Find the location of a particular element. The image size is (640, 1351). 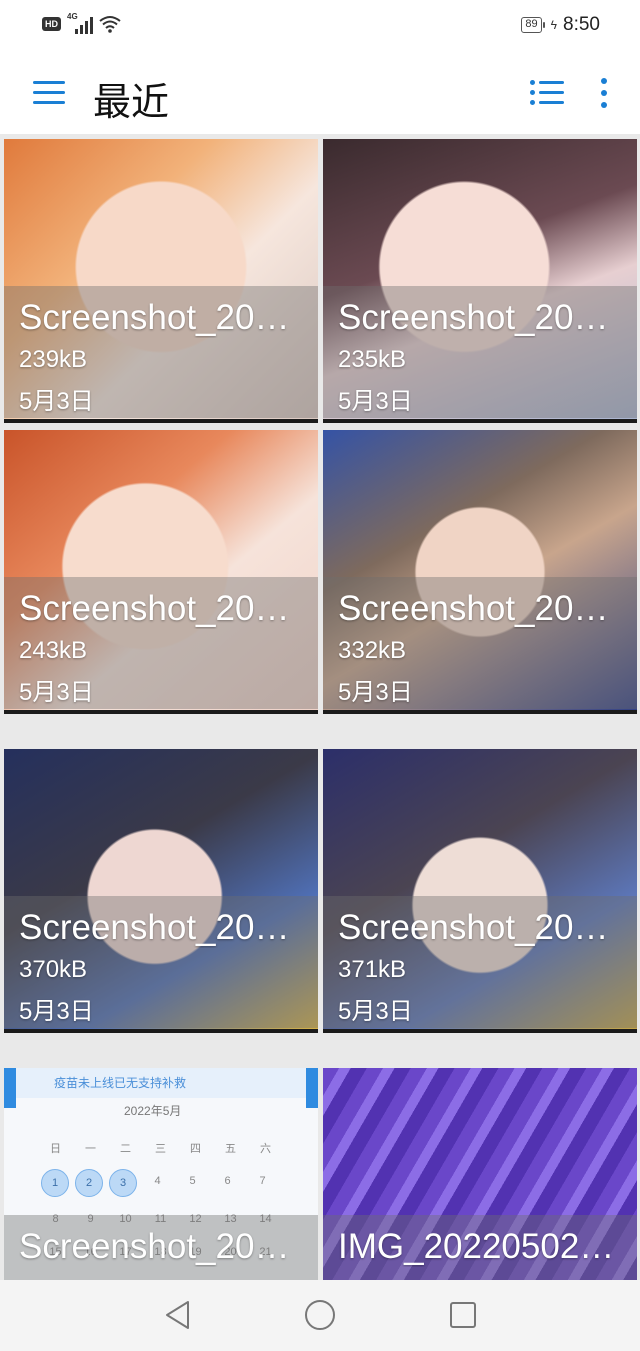

file-tile: Screenshot_20… 370kB 5月3日 is located at coordinates (161, 891).